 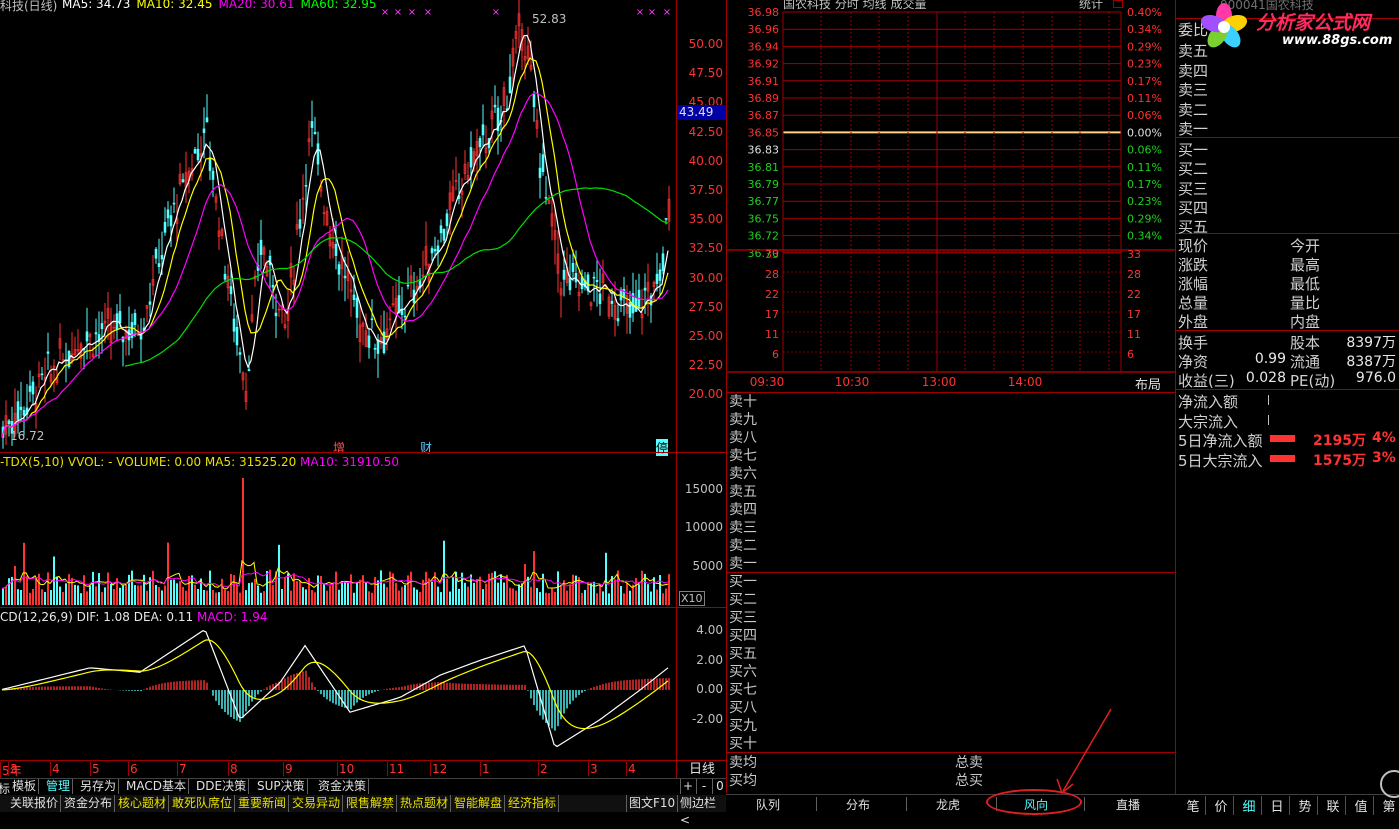 I want to click on toolbar-另存为: 另存为, so click(x=99, y=786).